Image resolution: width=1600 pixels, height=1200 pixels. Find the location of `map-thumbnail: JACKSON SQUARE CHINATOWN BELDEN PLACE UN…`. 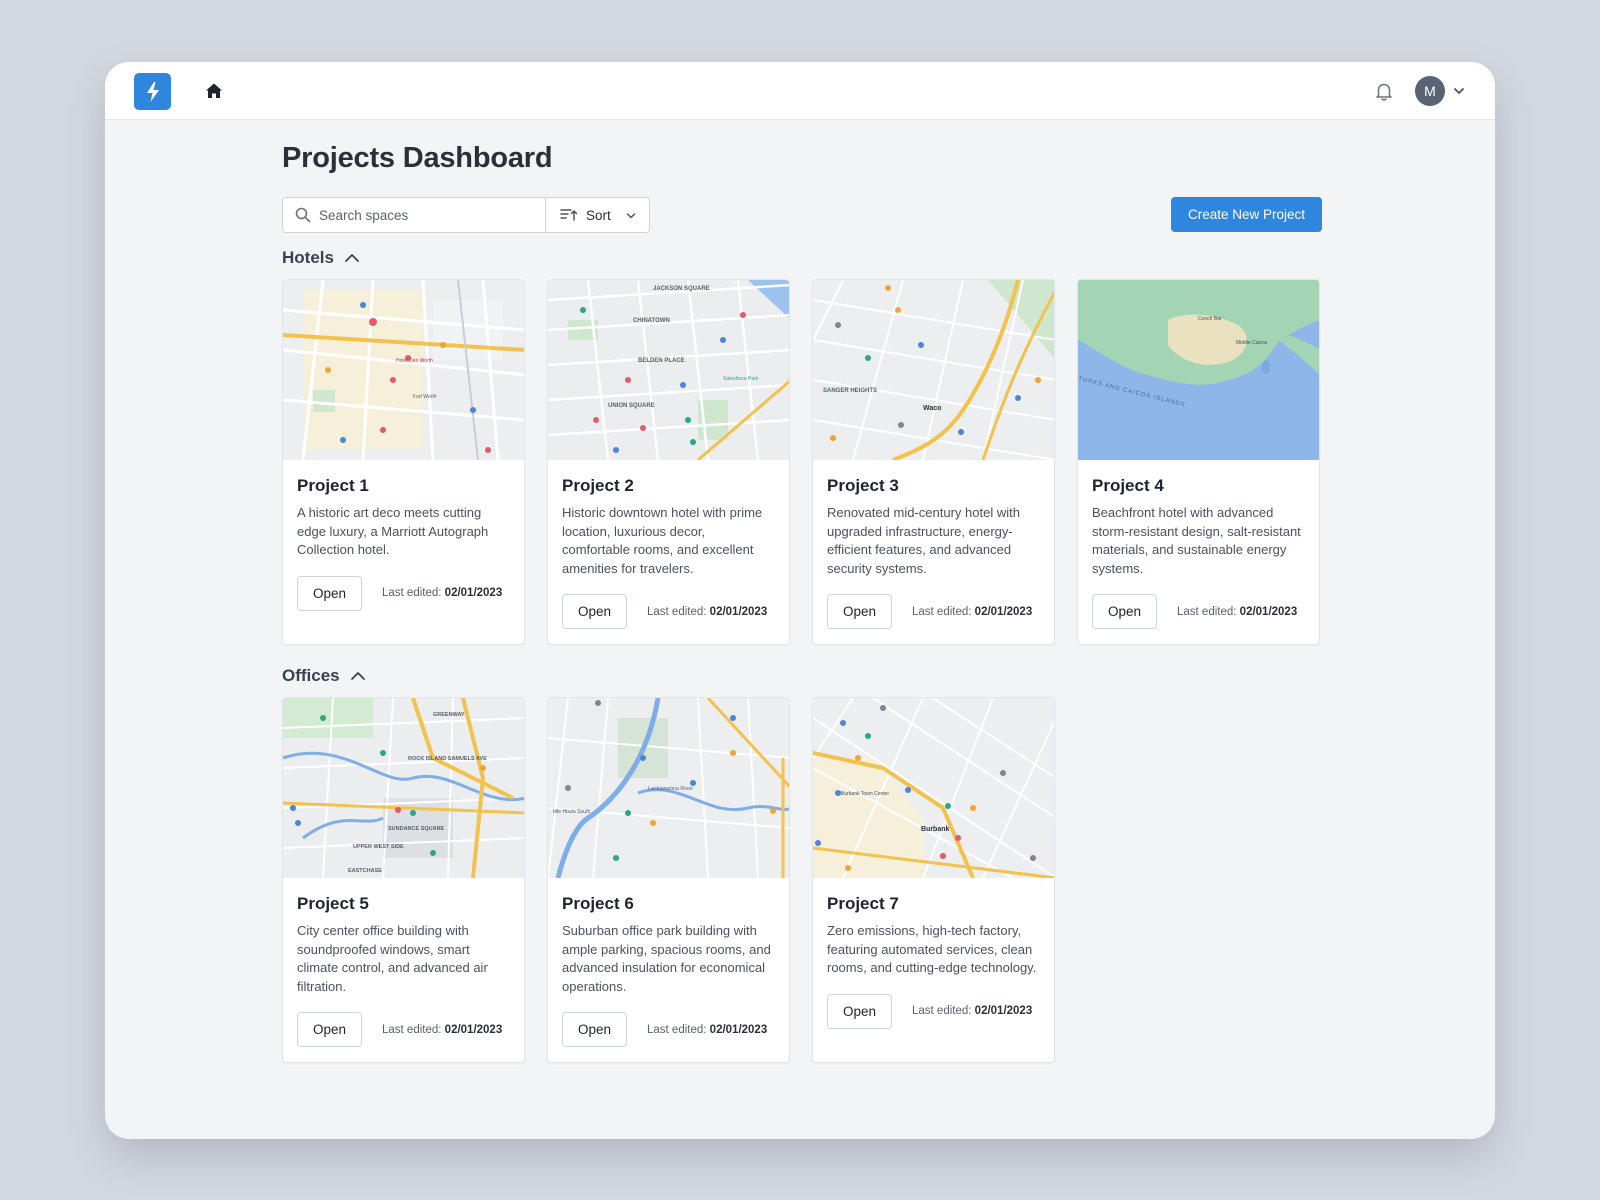

map-thumbnail: JACKSON SQUARE CHINATOWN BELDEN PLACE UN… is located at coordinates (668, 370).